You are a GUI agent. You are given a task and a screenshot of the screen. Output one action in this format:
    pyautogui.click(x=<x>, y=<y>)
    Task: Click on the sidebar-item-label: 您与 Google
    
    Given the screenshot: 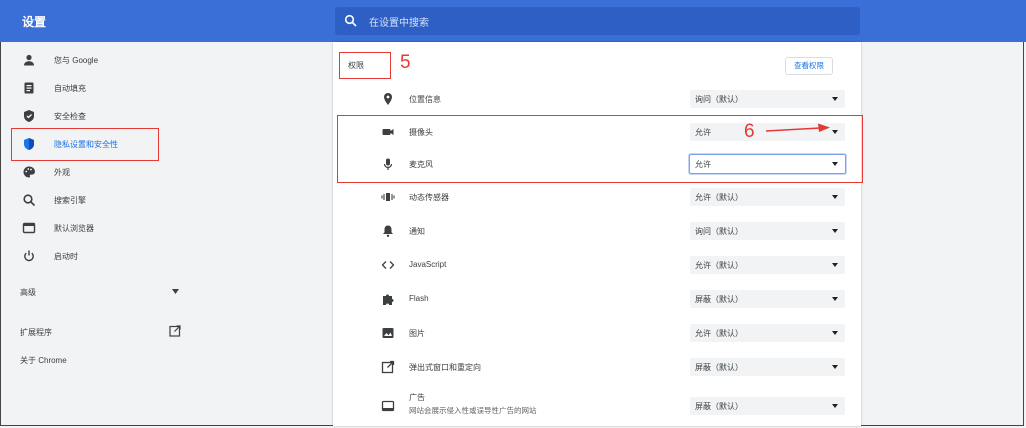 What is the action you would take?
    pyautogui.click(x=76, y=60)
    